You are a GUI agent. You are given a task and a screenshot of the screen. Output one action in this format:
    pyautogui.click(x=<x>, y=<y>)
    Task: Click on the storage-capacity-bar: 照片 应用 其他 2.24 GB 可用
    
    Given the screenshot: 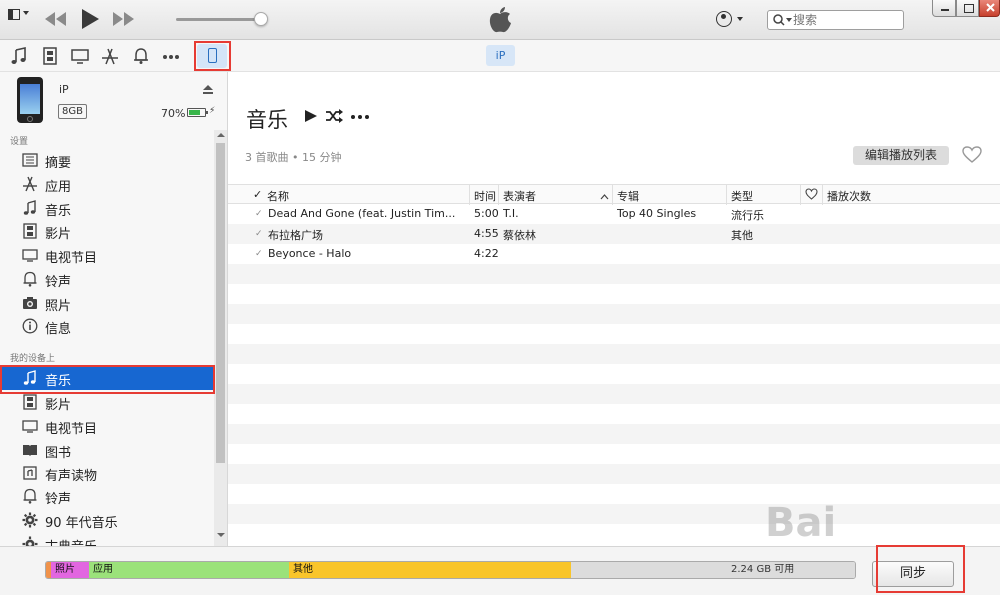 What is the action you would take?
    pyautogui.click(x=450, y=570)
    